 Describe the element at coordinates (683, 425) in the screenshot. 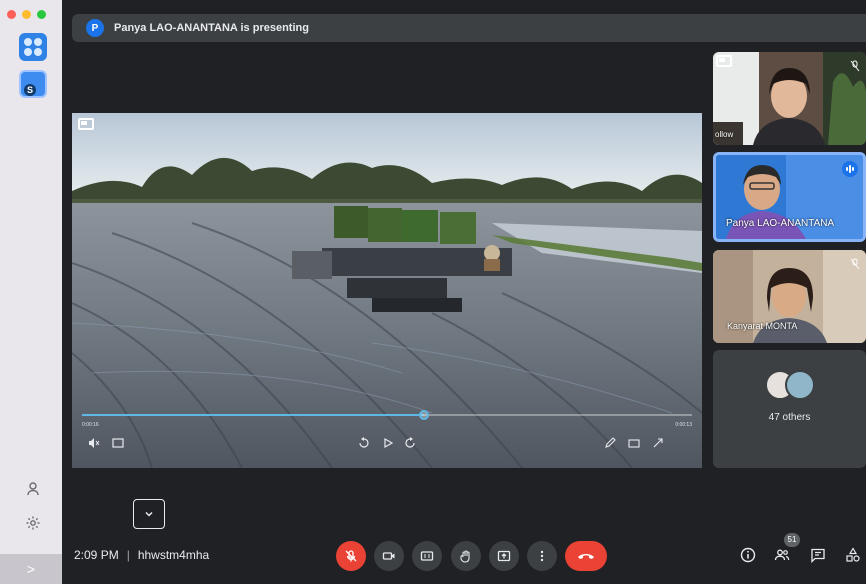

I see `video-remaining: 0:00:13` at that location.